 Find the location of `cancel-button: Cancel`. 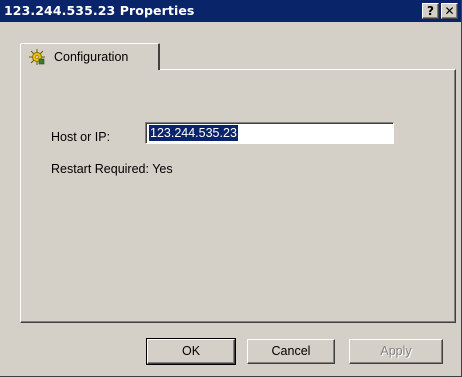

cancel-button: Cancel is located at coordinates (291, 351).